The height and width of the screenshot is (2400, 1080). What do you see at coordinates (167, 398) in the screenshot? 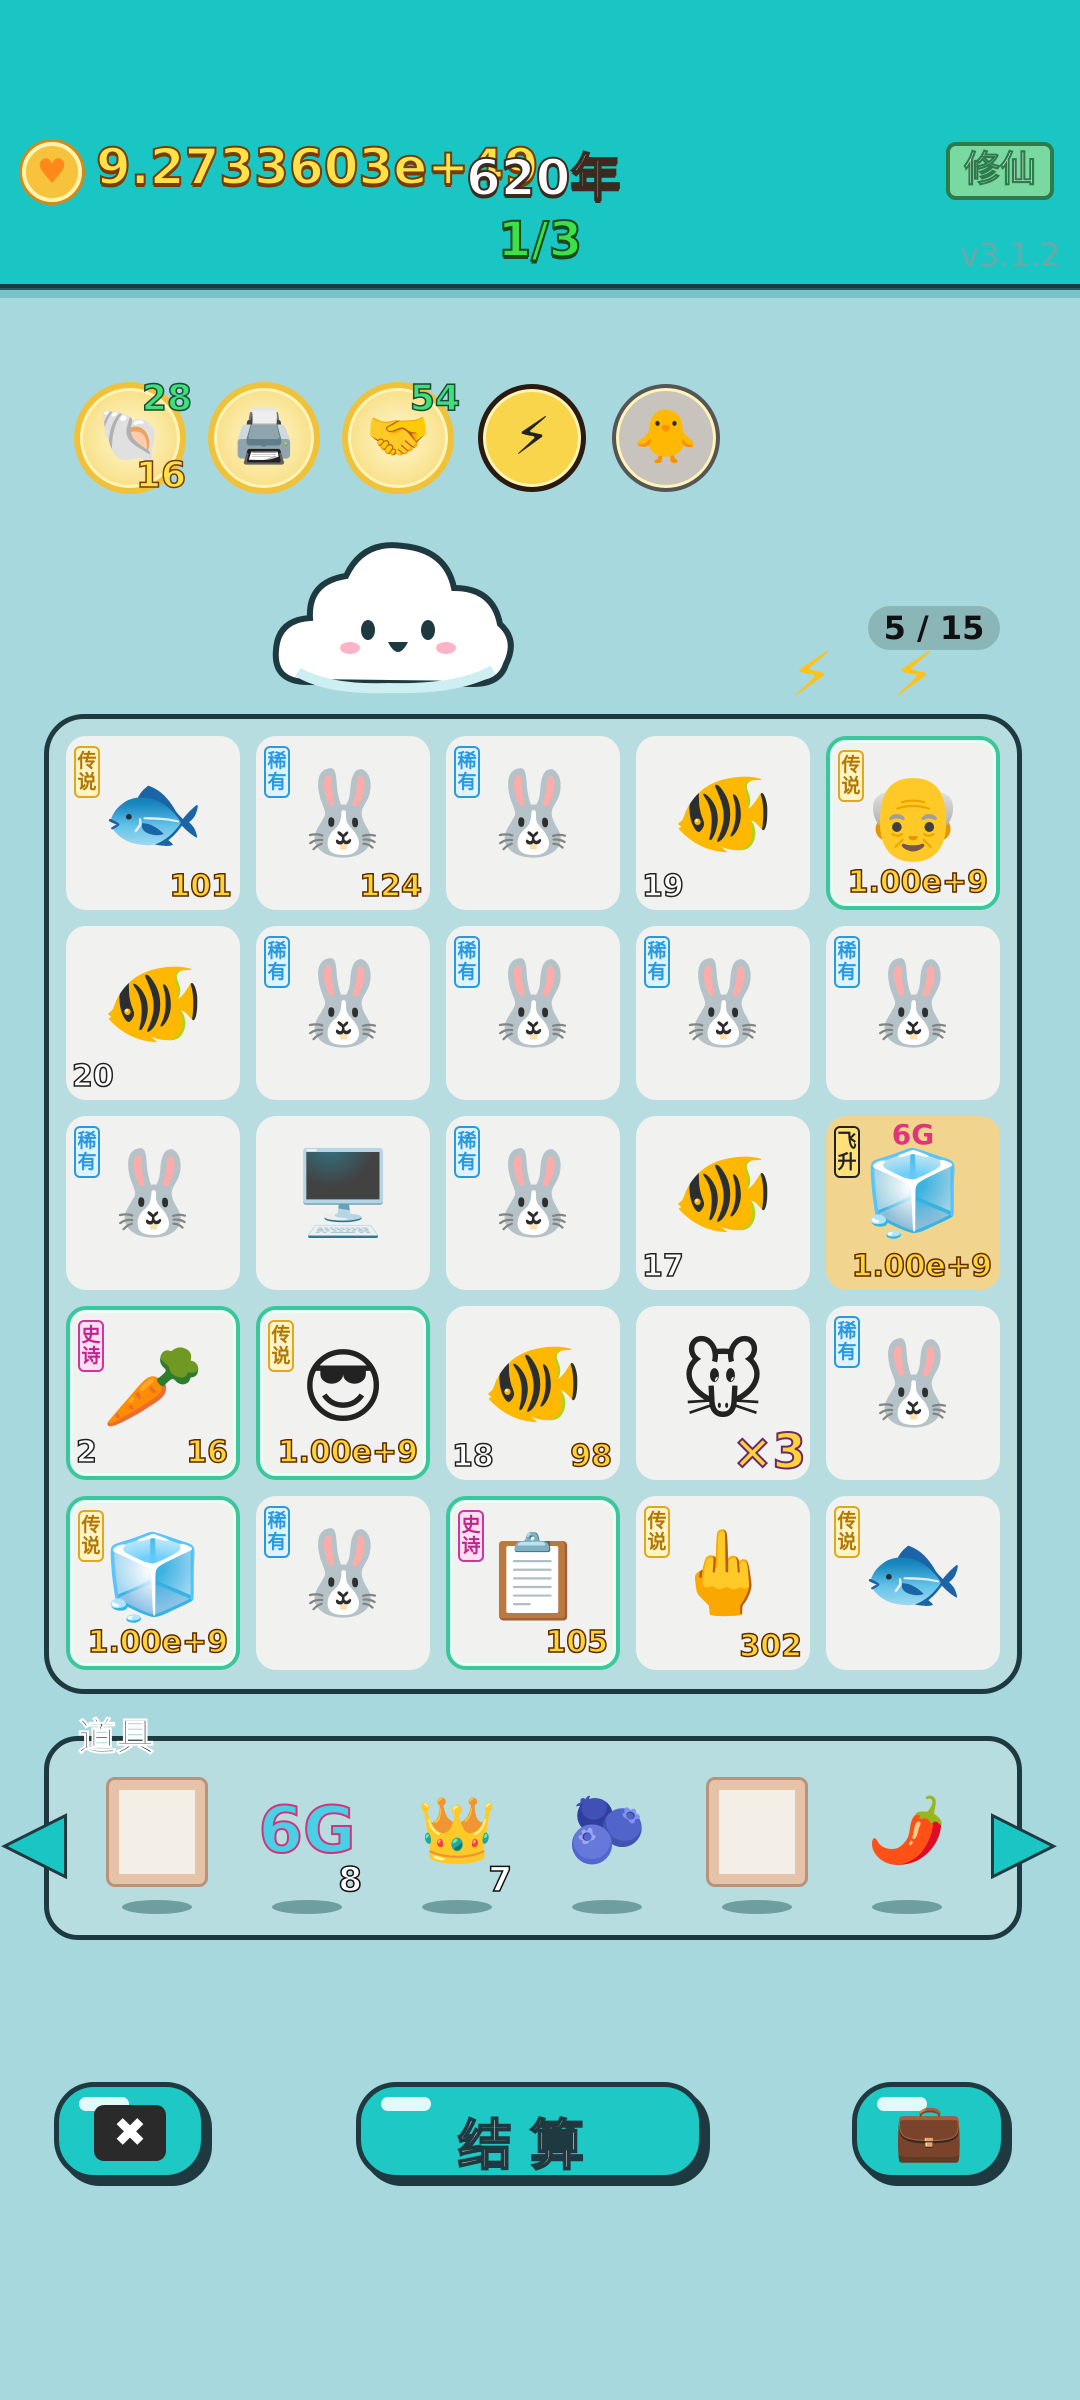
I see `shell-count-top: 28` at bounding box center [167, 398].